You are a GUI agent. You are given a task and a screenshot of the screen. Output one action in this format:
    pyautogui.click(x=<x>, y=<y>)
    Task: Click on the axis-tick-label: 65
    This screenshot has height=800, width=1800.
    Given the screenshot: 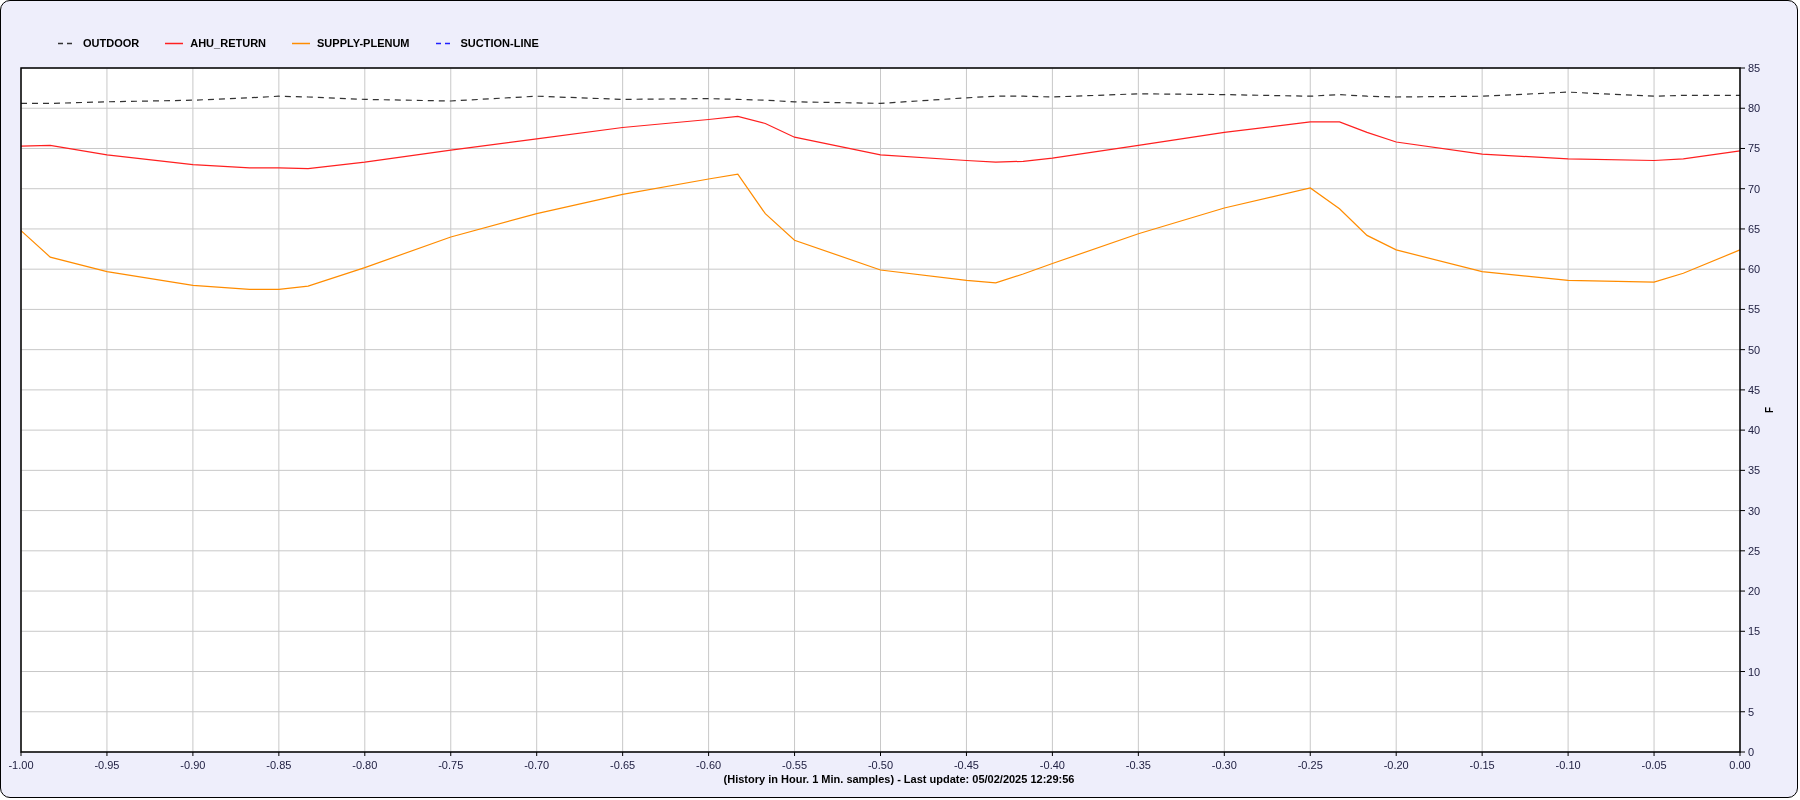 What is the action you would take?
    pyautogui.click(x=1754, y=228)
    